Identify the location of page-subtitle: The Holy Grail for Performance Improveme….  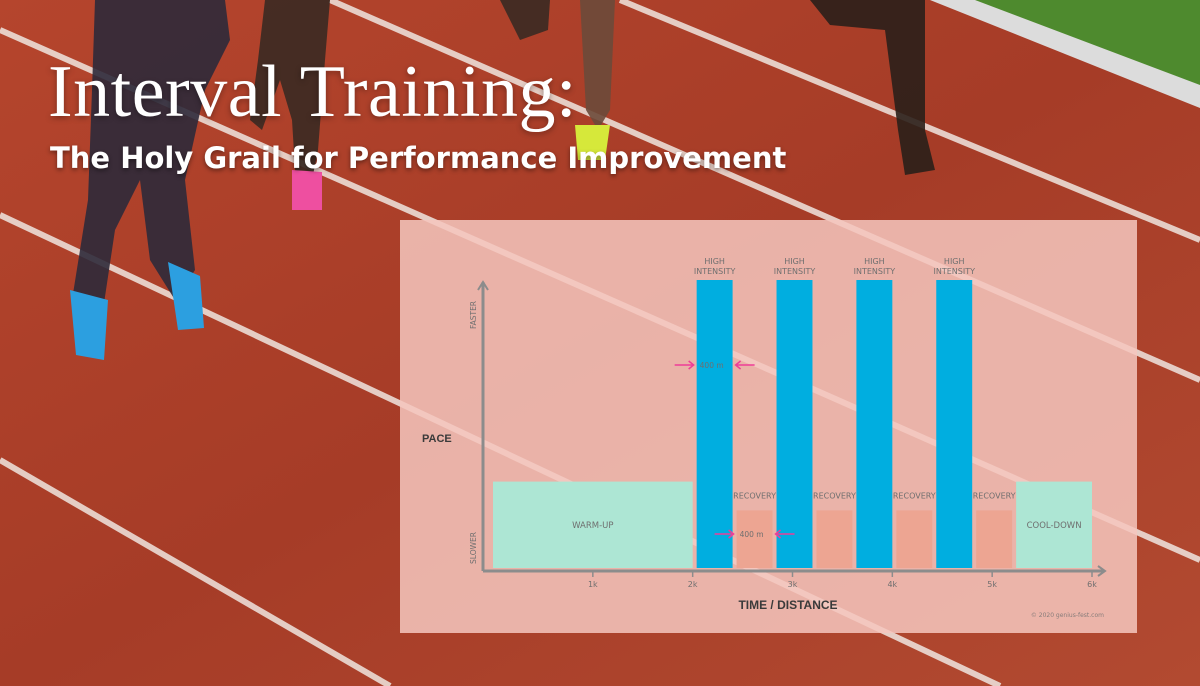
(418, 158).